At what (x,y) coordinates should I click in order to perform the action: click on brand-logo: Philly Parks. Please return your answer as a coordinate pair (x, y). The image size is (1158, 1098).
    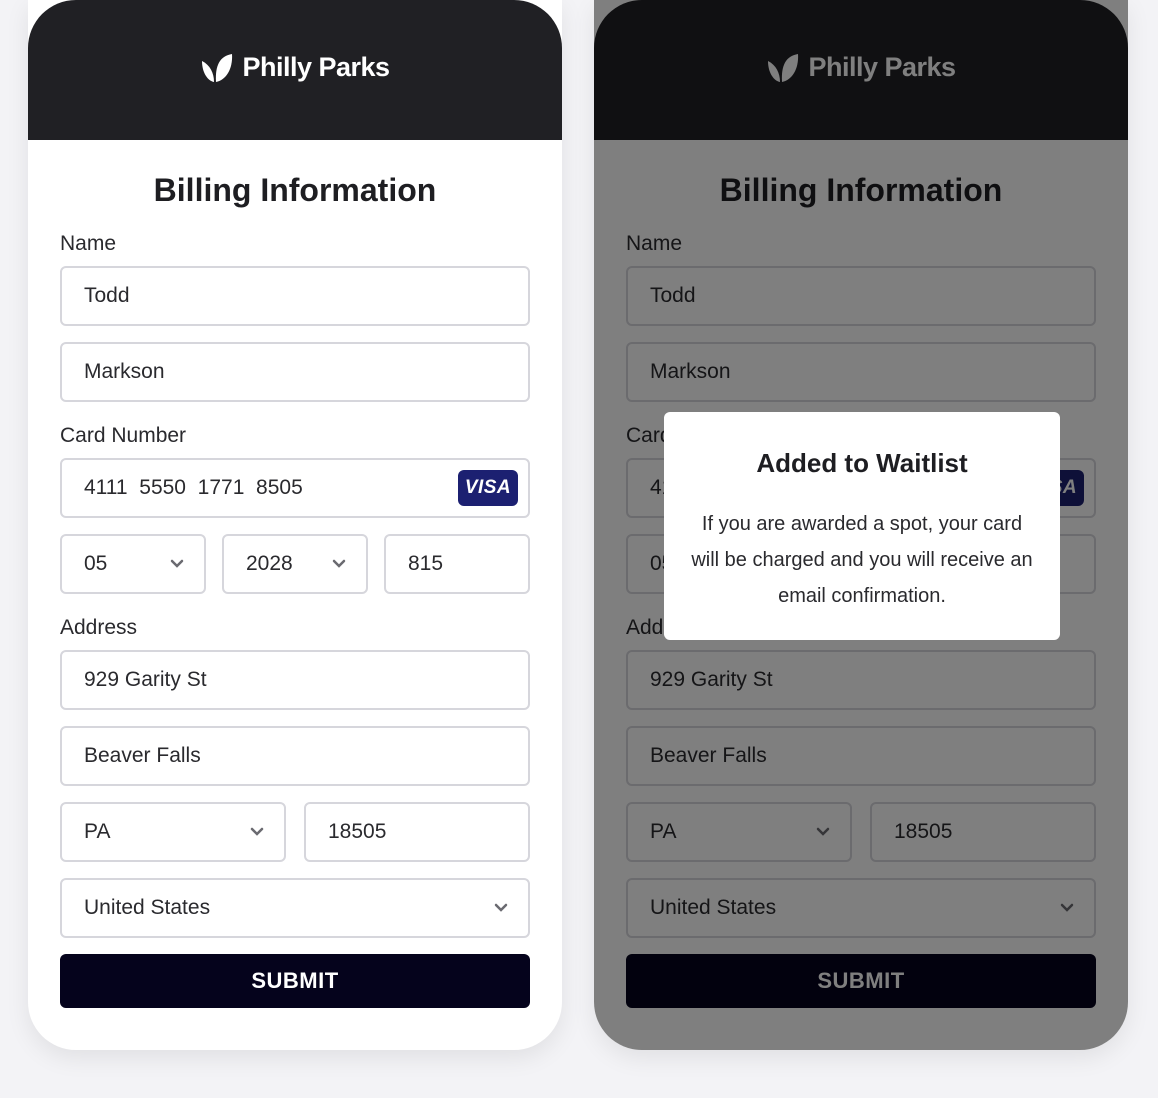
    Looking at the image, I should click on (295, 67).